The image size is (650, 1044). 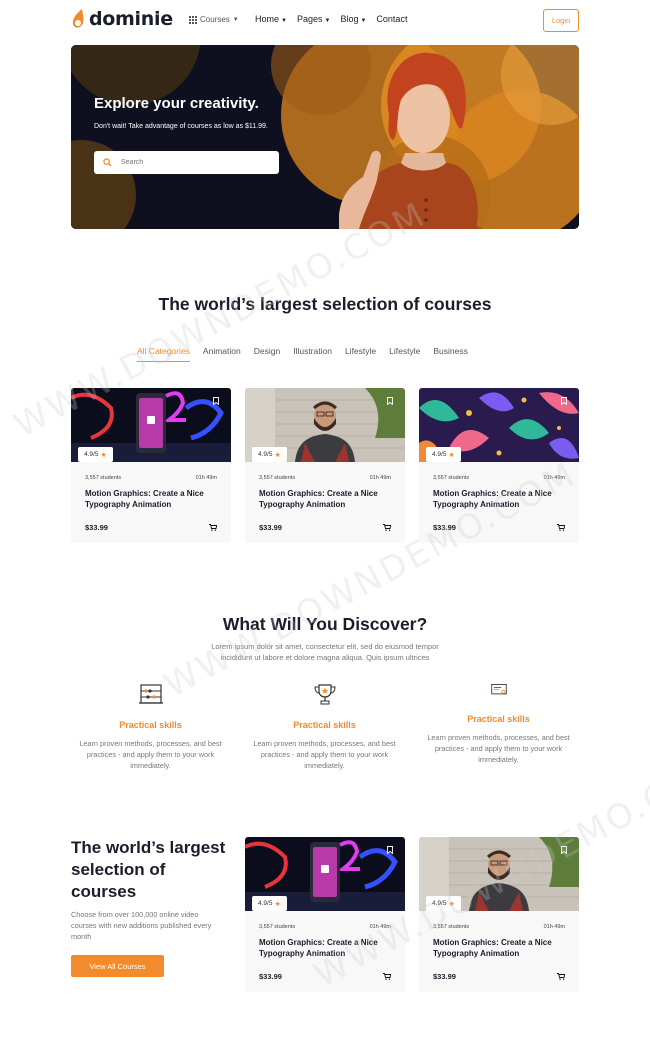 What do you see at coordinates (498, 689) in the screenshot?
I see `certificate-icon` at bounding box center [498, 689].